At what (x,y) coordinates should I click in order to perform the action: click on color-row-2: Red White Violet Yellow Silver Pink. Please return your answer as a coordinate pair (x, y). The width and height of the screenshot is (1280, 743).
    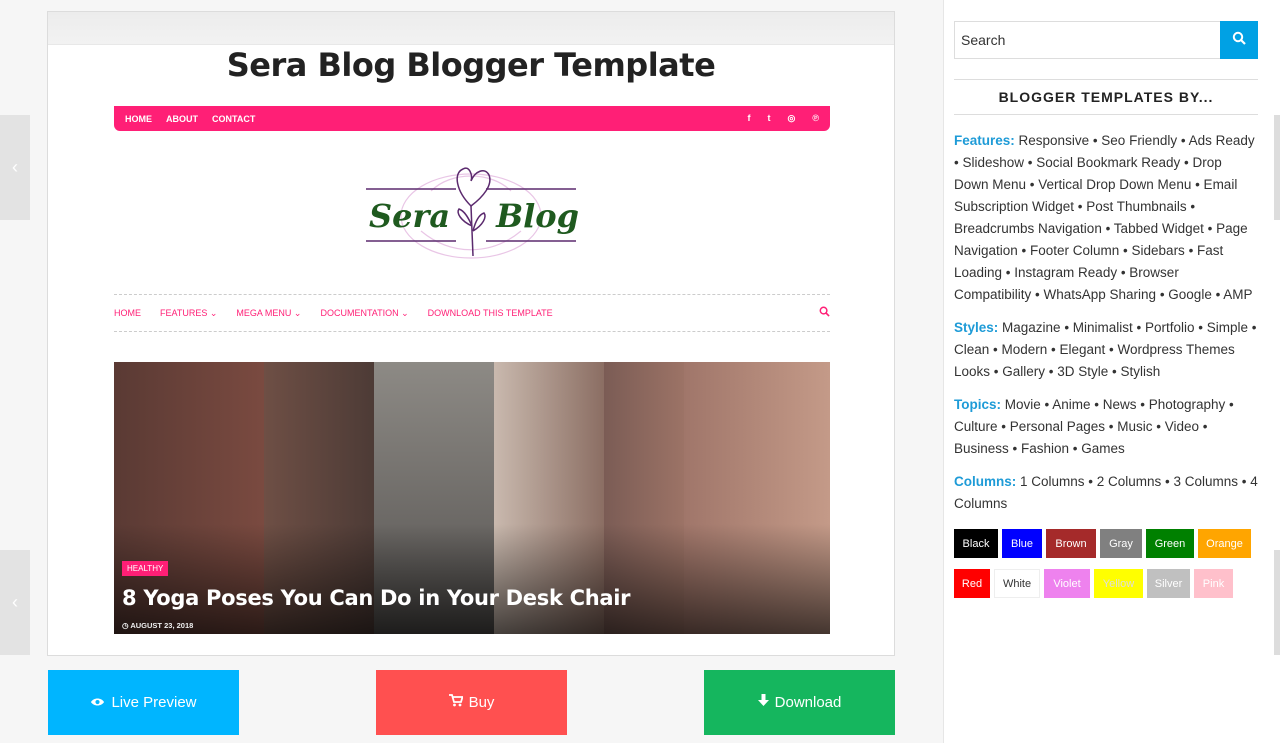
    Looking at the image, I should click on (1109, 583).